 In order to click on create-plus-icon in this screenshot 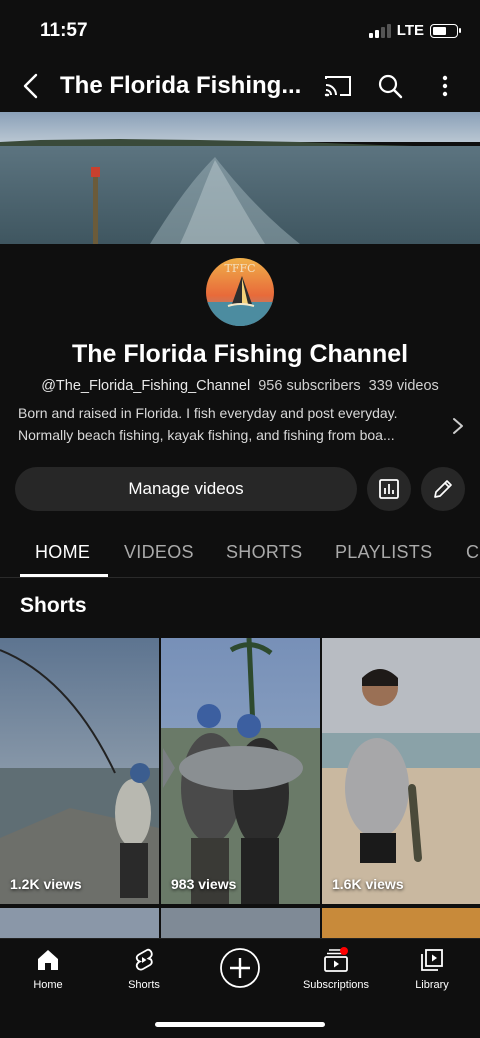, I will do `click(240, 968)`.